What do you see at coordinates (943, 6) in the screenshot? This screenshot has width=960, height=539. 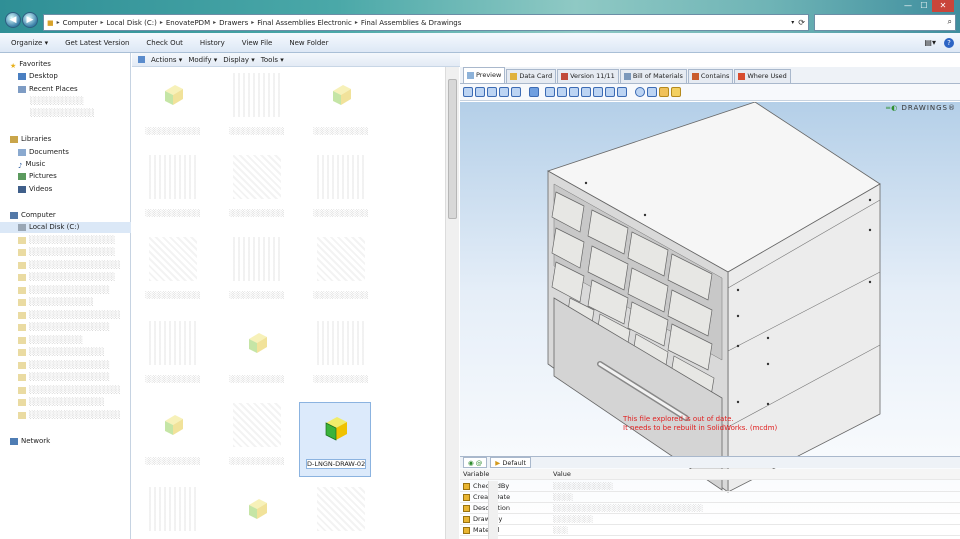 I see `close-button: ✕` at bounding box center [943, 6].